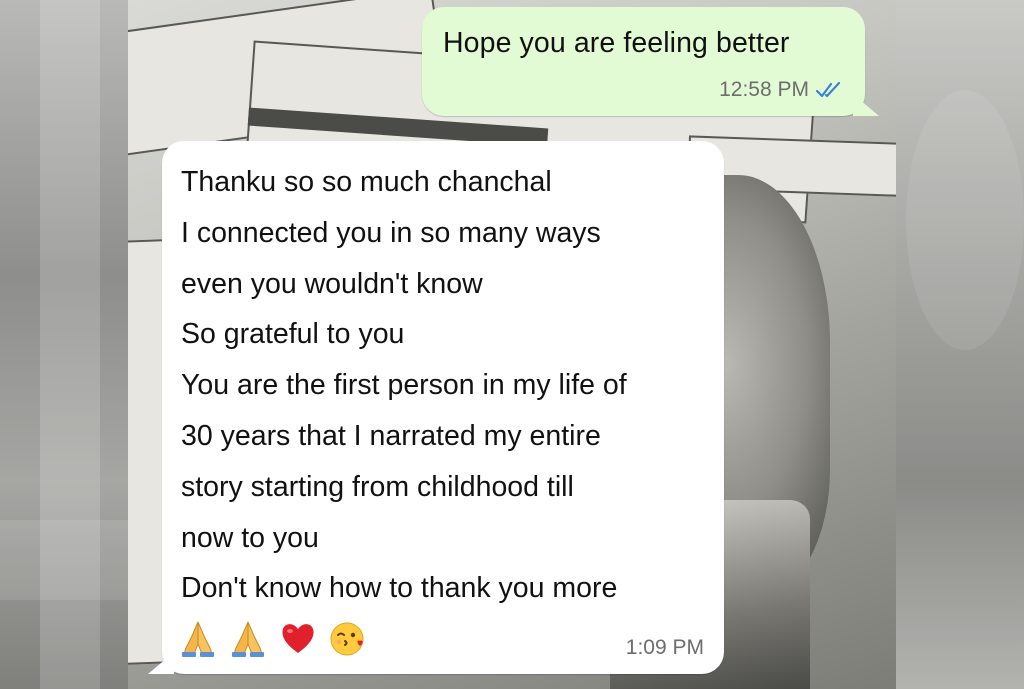 This screenshot has width=1024, height=689. Describe the element at coordinates (366, 182) in the screenshot. I see `message-line: Thanku so so much chanchal` at that location.